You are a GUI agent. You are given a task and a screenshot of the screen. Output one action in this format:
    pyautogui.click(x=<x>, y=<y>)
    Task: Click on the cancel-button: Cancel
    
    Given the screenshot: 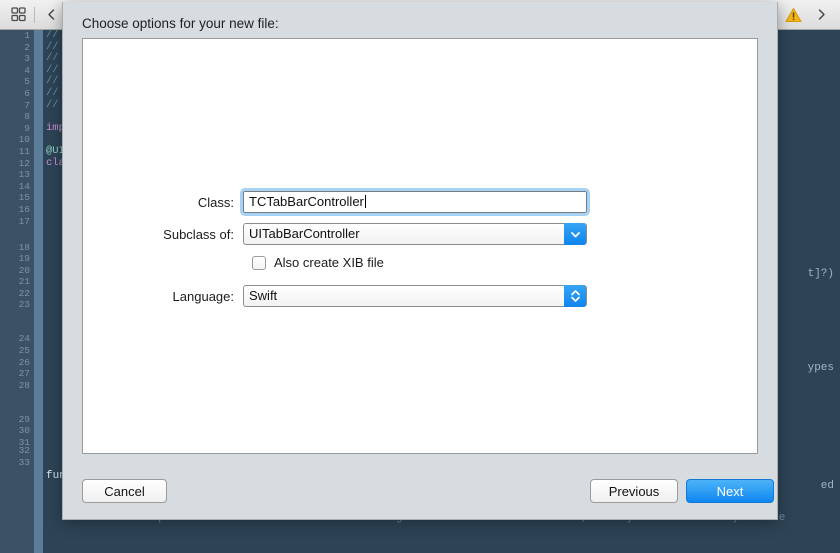 What is the action you would take?
    pyautogui.click(x=124, y=491)
    